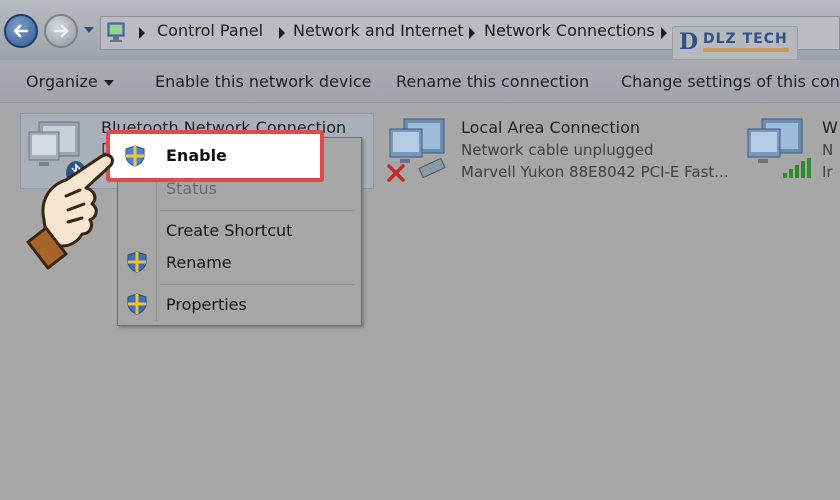  Describe the element at coordinates (830, 127) in the screenshot. I see `connection-title: W` at that location.